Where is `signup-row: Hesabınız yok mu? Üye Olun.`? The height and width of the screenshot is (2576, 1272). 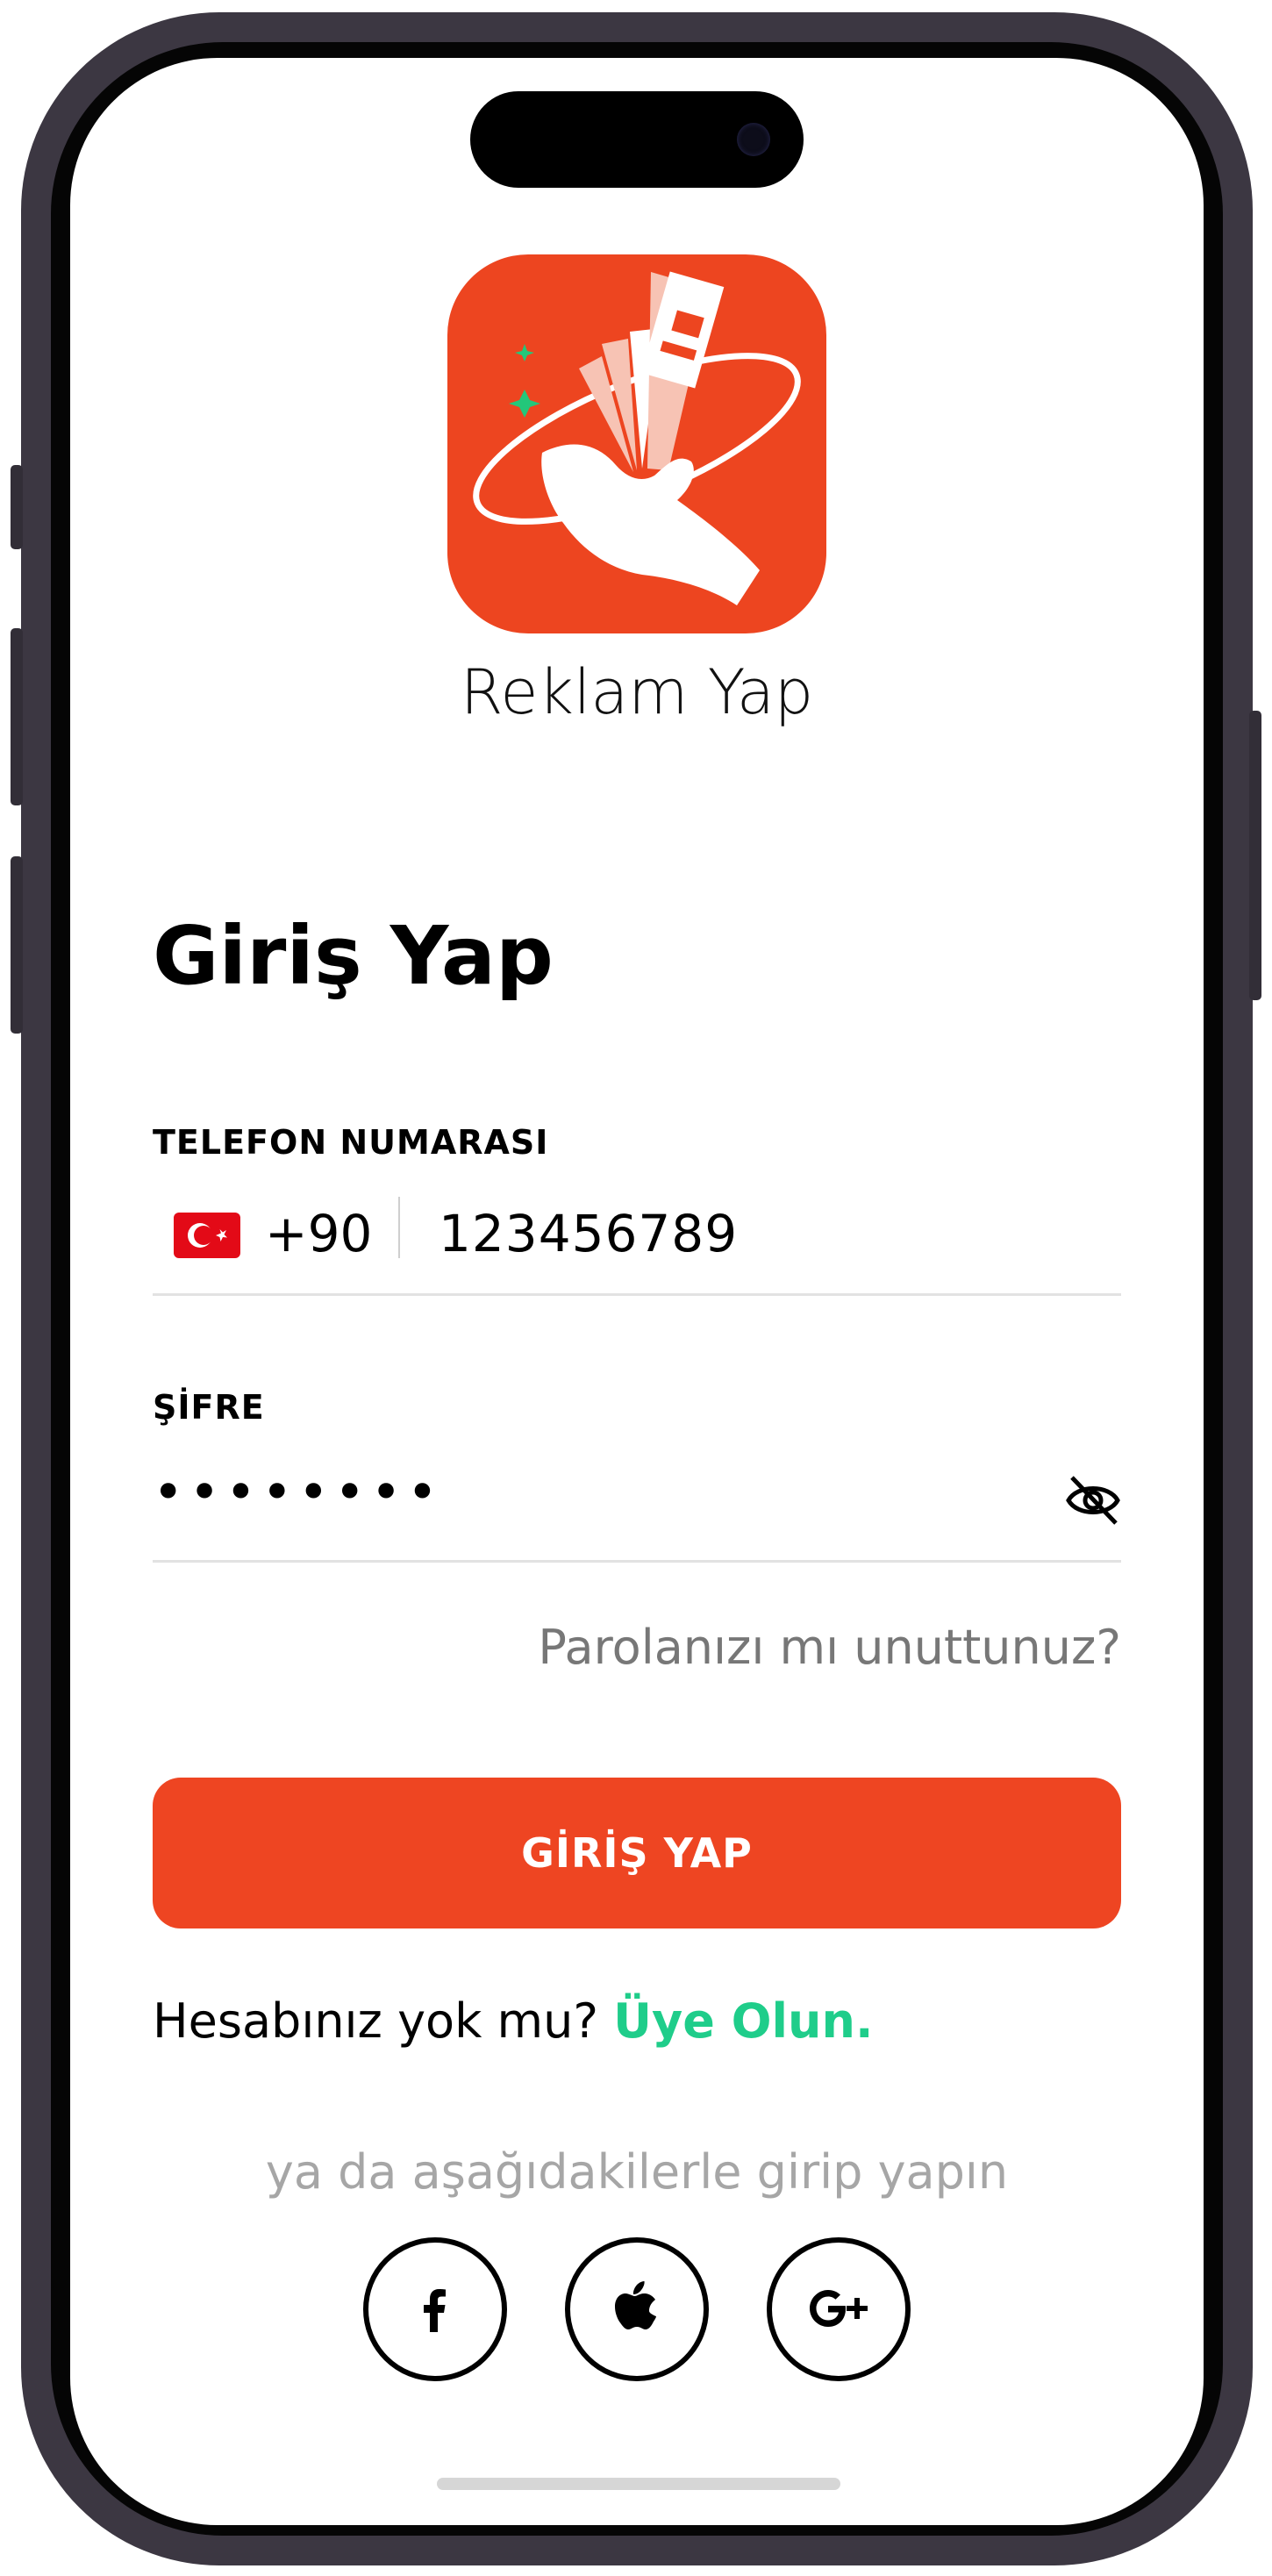 signup-row: Hesabınız yok mu? Üye Olun. is located at coordinates (513, 2021).